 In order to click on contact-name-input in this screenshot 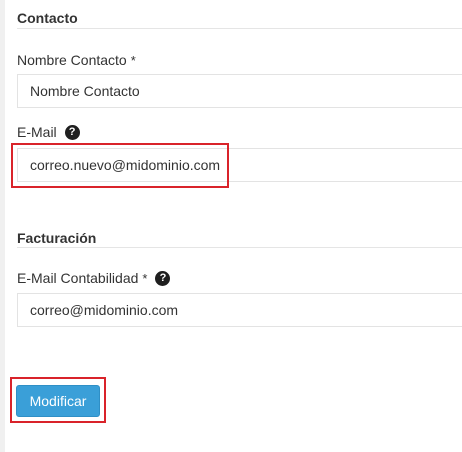, I will do `click(239, 91)`.